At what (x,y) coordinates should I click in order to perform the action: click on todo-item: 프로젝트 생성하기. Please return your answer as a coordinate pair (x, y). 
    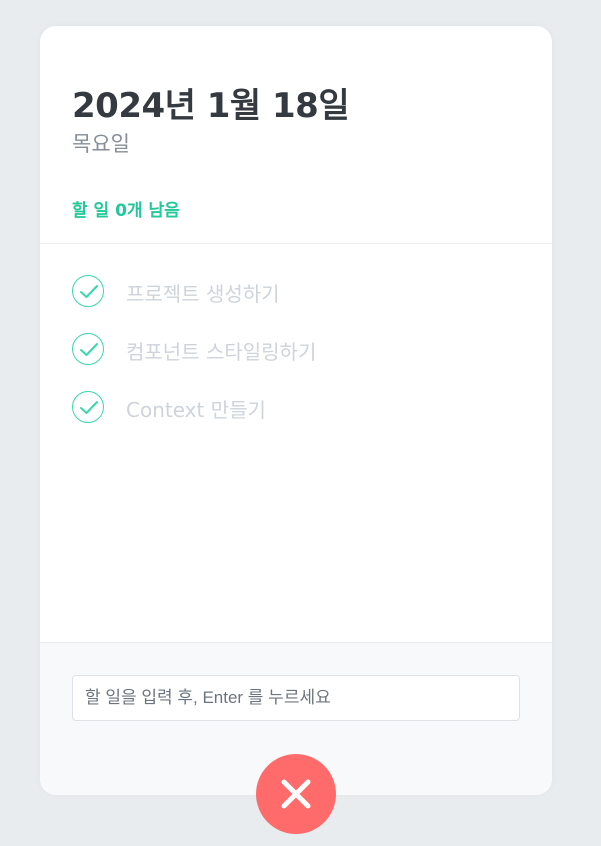
    Looking at the image, I should click on (296, 303).